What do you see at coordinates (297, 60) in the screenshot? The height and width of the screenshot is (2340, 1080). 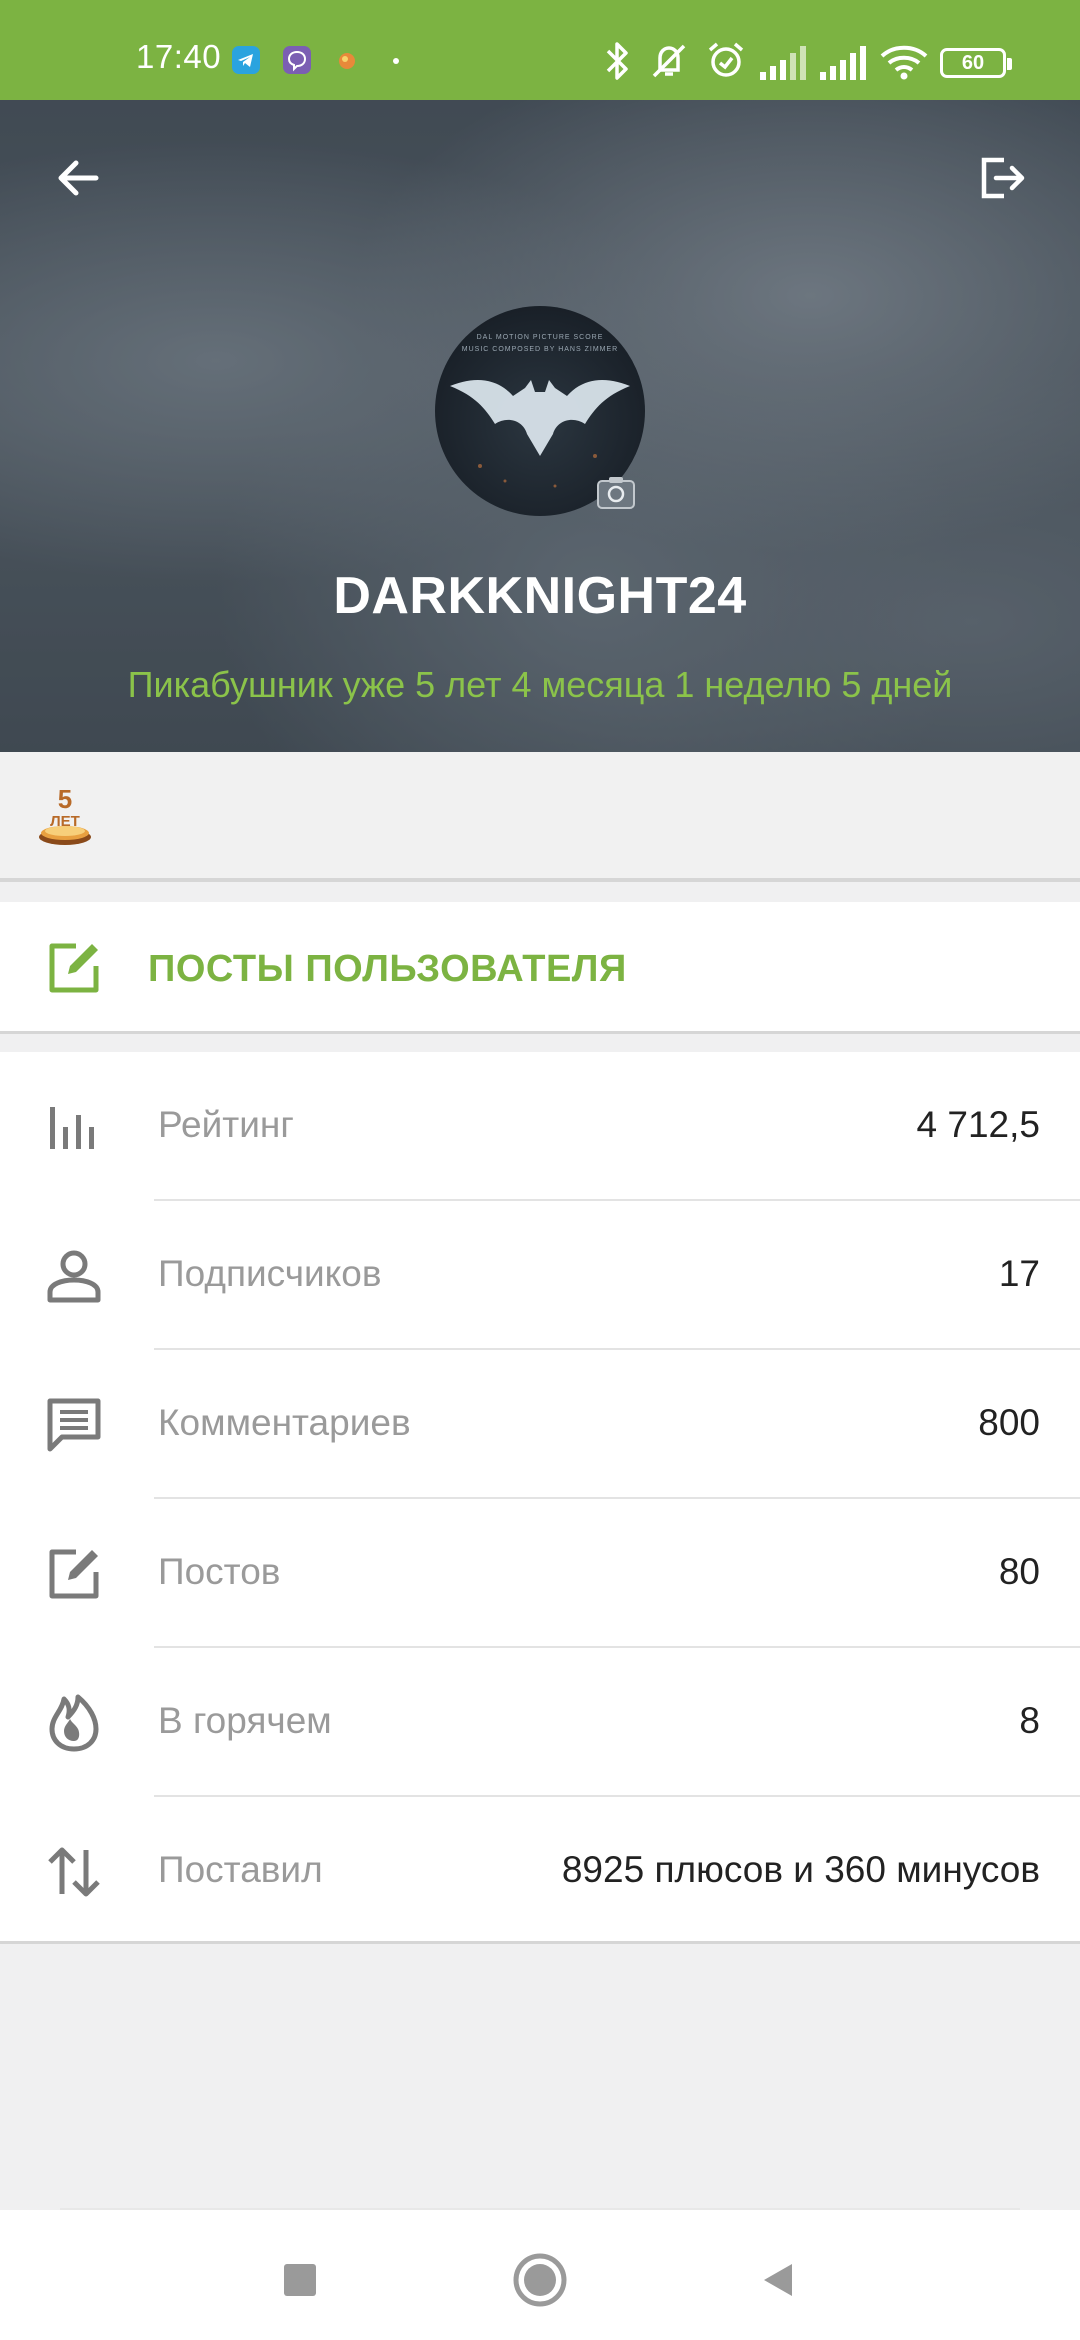 I see `viber-icon` at bounding box center [297, 60].